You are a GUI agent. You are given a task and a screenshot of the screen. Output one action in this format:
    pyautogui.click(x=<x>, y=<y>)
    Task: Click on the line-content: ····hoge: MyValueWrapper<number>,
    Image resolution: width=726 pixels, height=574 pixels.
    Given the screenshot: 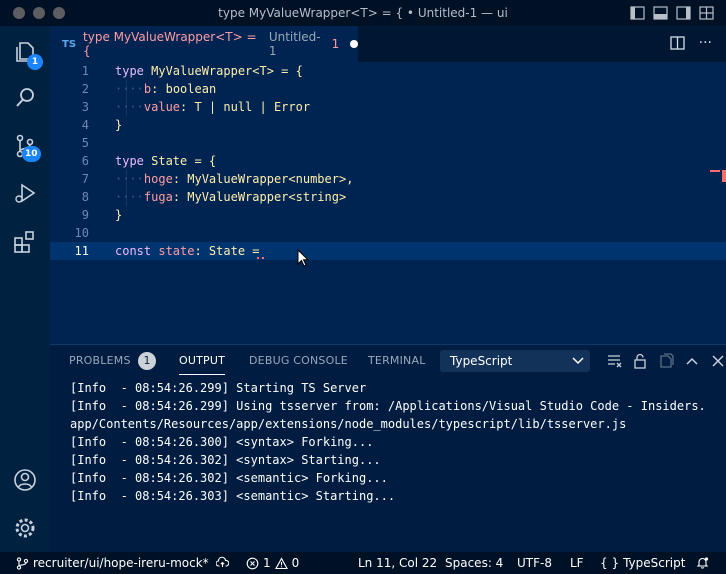 What is the action you would take?
    pyautogui.click(x=234, y=179)
    